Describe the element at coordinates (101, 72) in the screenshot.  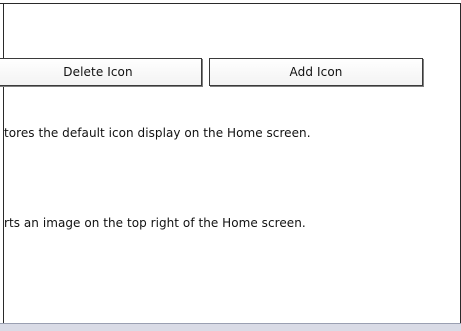
I see `delete-icon-button: Delete Icon` at that location.